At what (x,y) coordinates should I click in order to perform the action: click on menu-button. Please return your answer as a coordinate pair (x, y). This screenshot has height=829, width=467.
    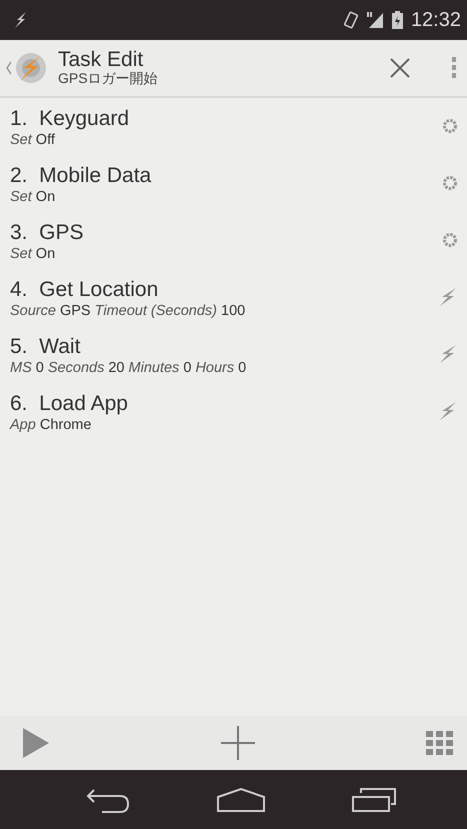
    Looking at the image, I should click on (454, 68).